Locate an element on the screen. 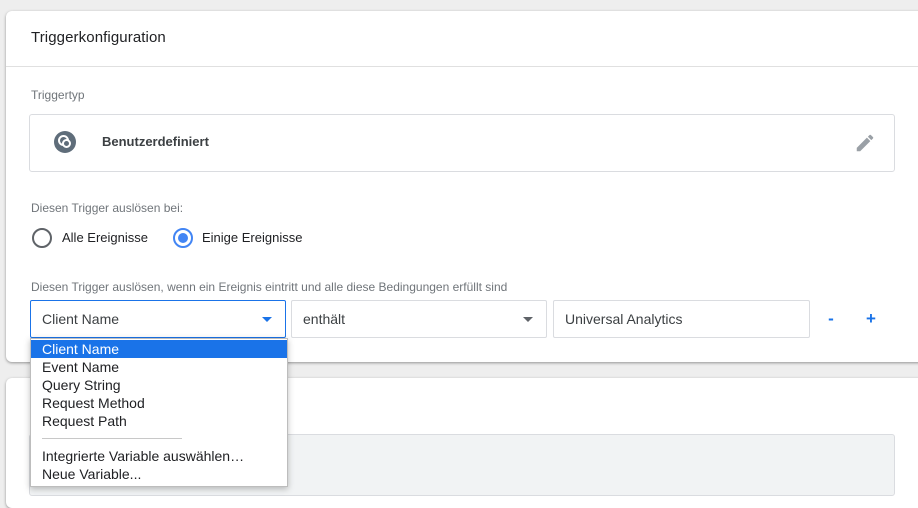  trigger-type-name: Benutzerdefiniert is located at coordinates (155, 141).